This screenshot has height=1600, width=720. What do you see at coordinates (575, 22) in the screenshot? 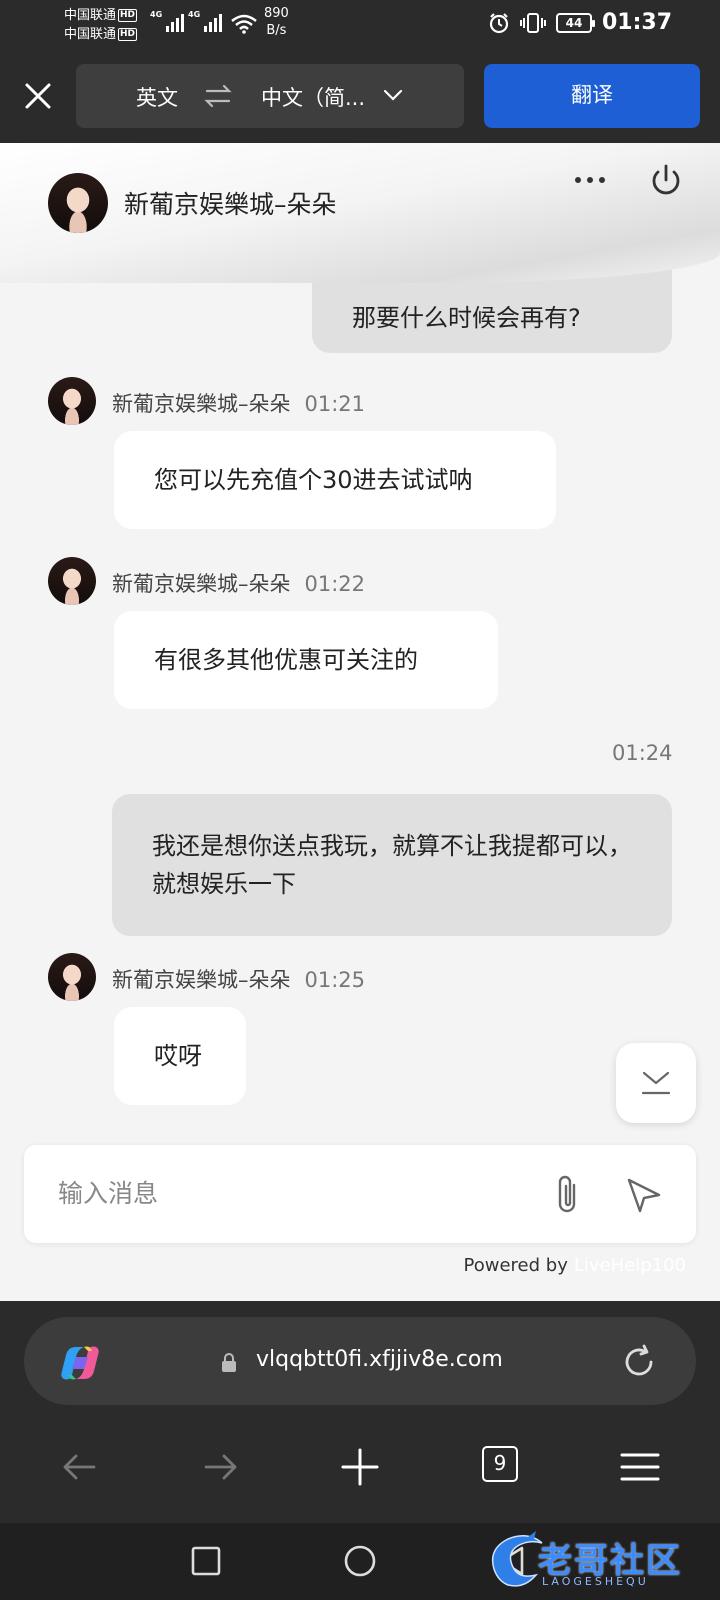
I see `battery-indicator: 44` at bounding box center [575, 22].